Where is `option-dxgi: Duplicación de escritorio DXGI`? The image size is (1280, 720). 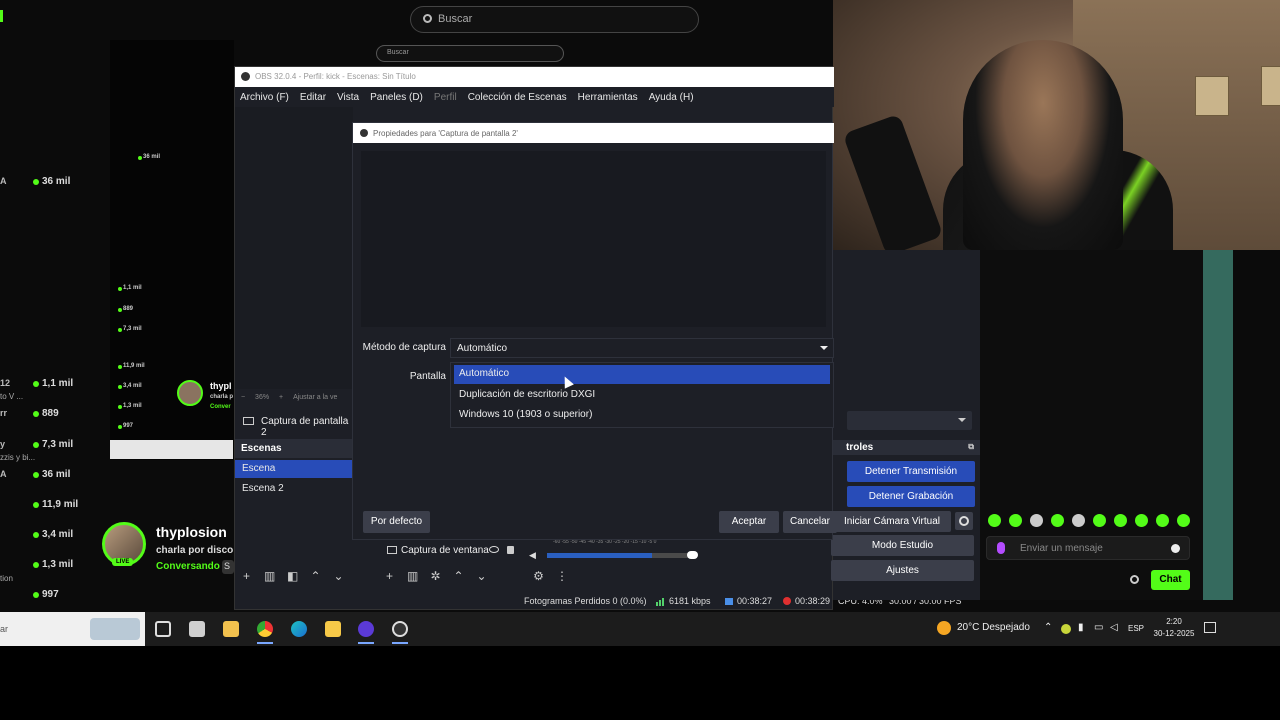 option-dxgi: Duplicación de escritorio DXGI is located at coordinates (642, 395).